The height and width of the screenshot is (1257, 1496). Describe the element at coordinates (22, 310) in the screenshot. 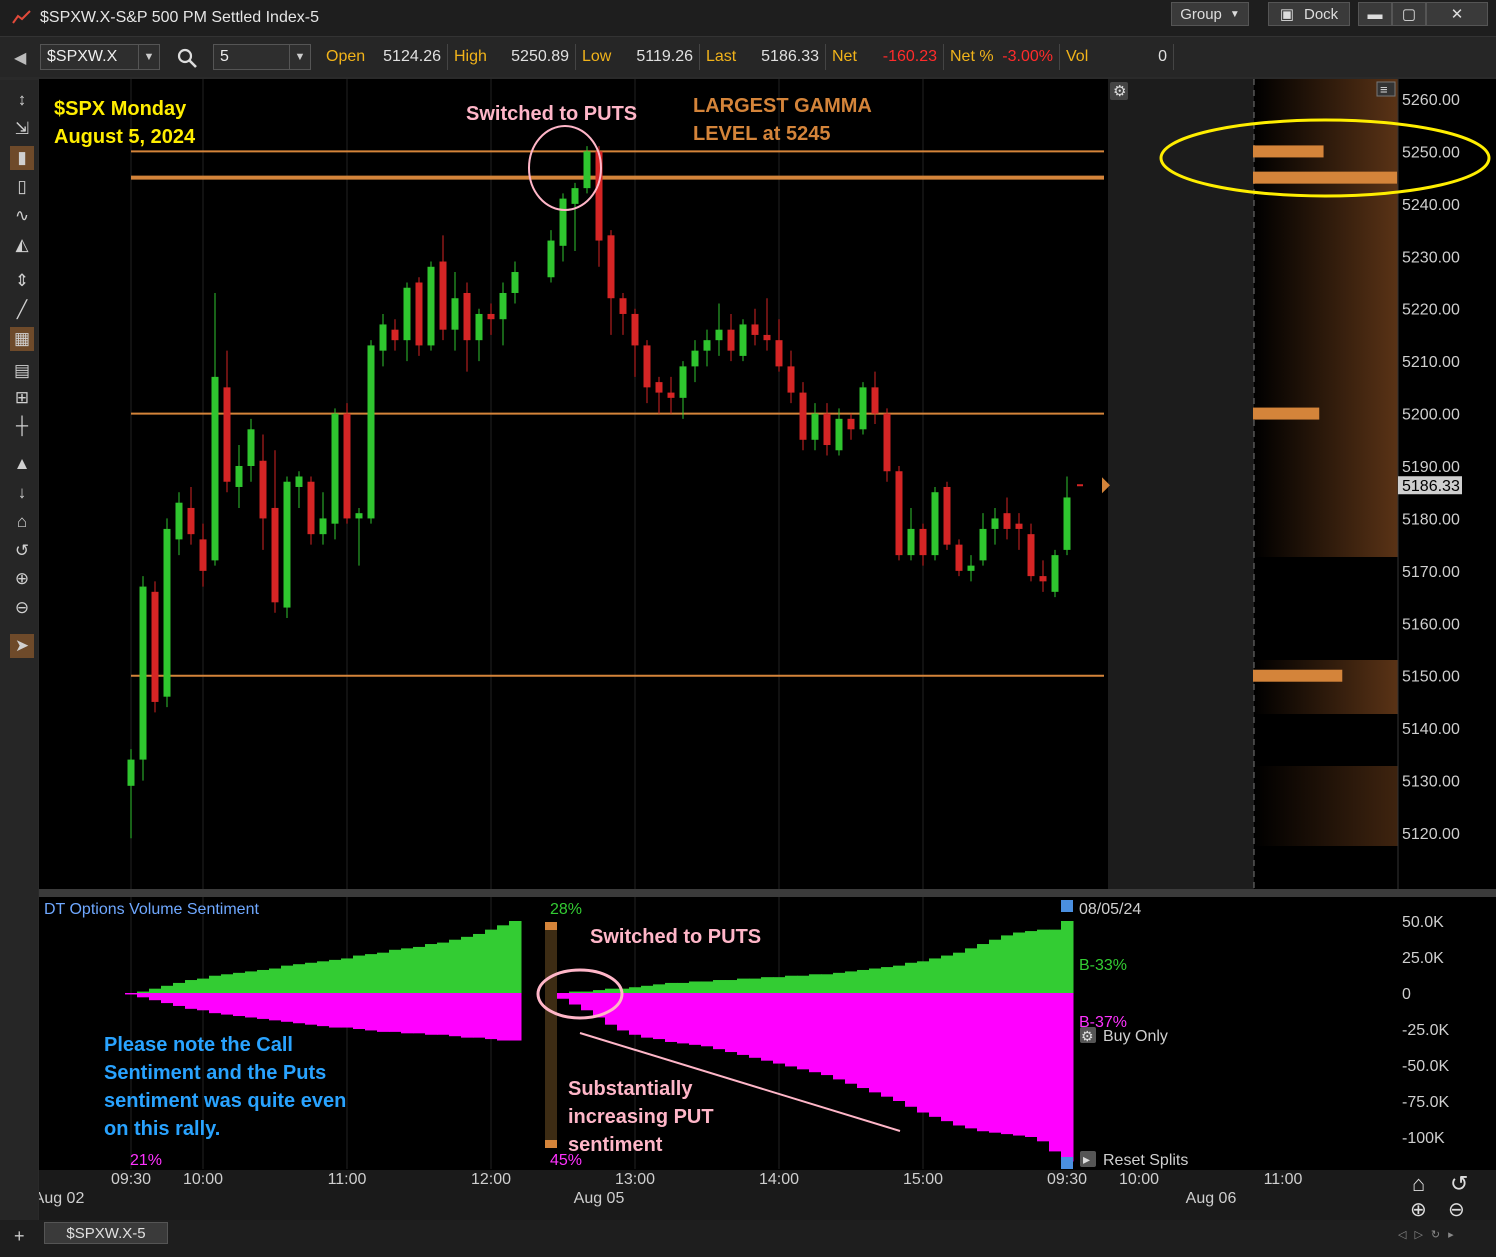

I see `trendline-icon: ╱` at that location.